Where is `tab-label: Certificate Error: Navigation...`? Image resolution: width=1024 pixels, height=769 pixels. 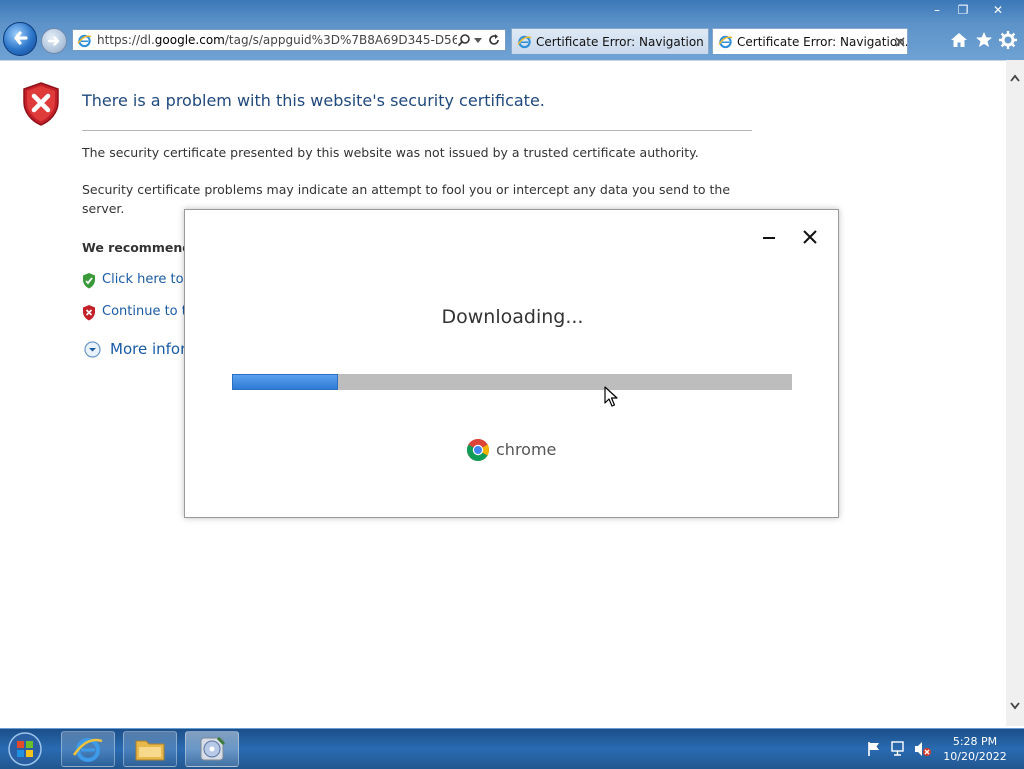 tab-label: Certificate Error: Navigation... is located at coordinates (822, 42).